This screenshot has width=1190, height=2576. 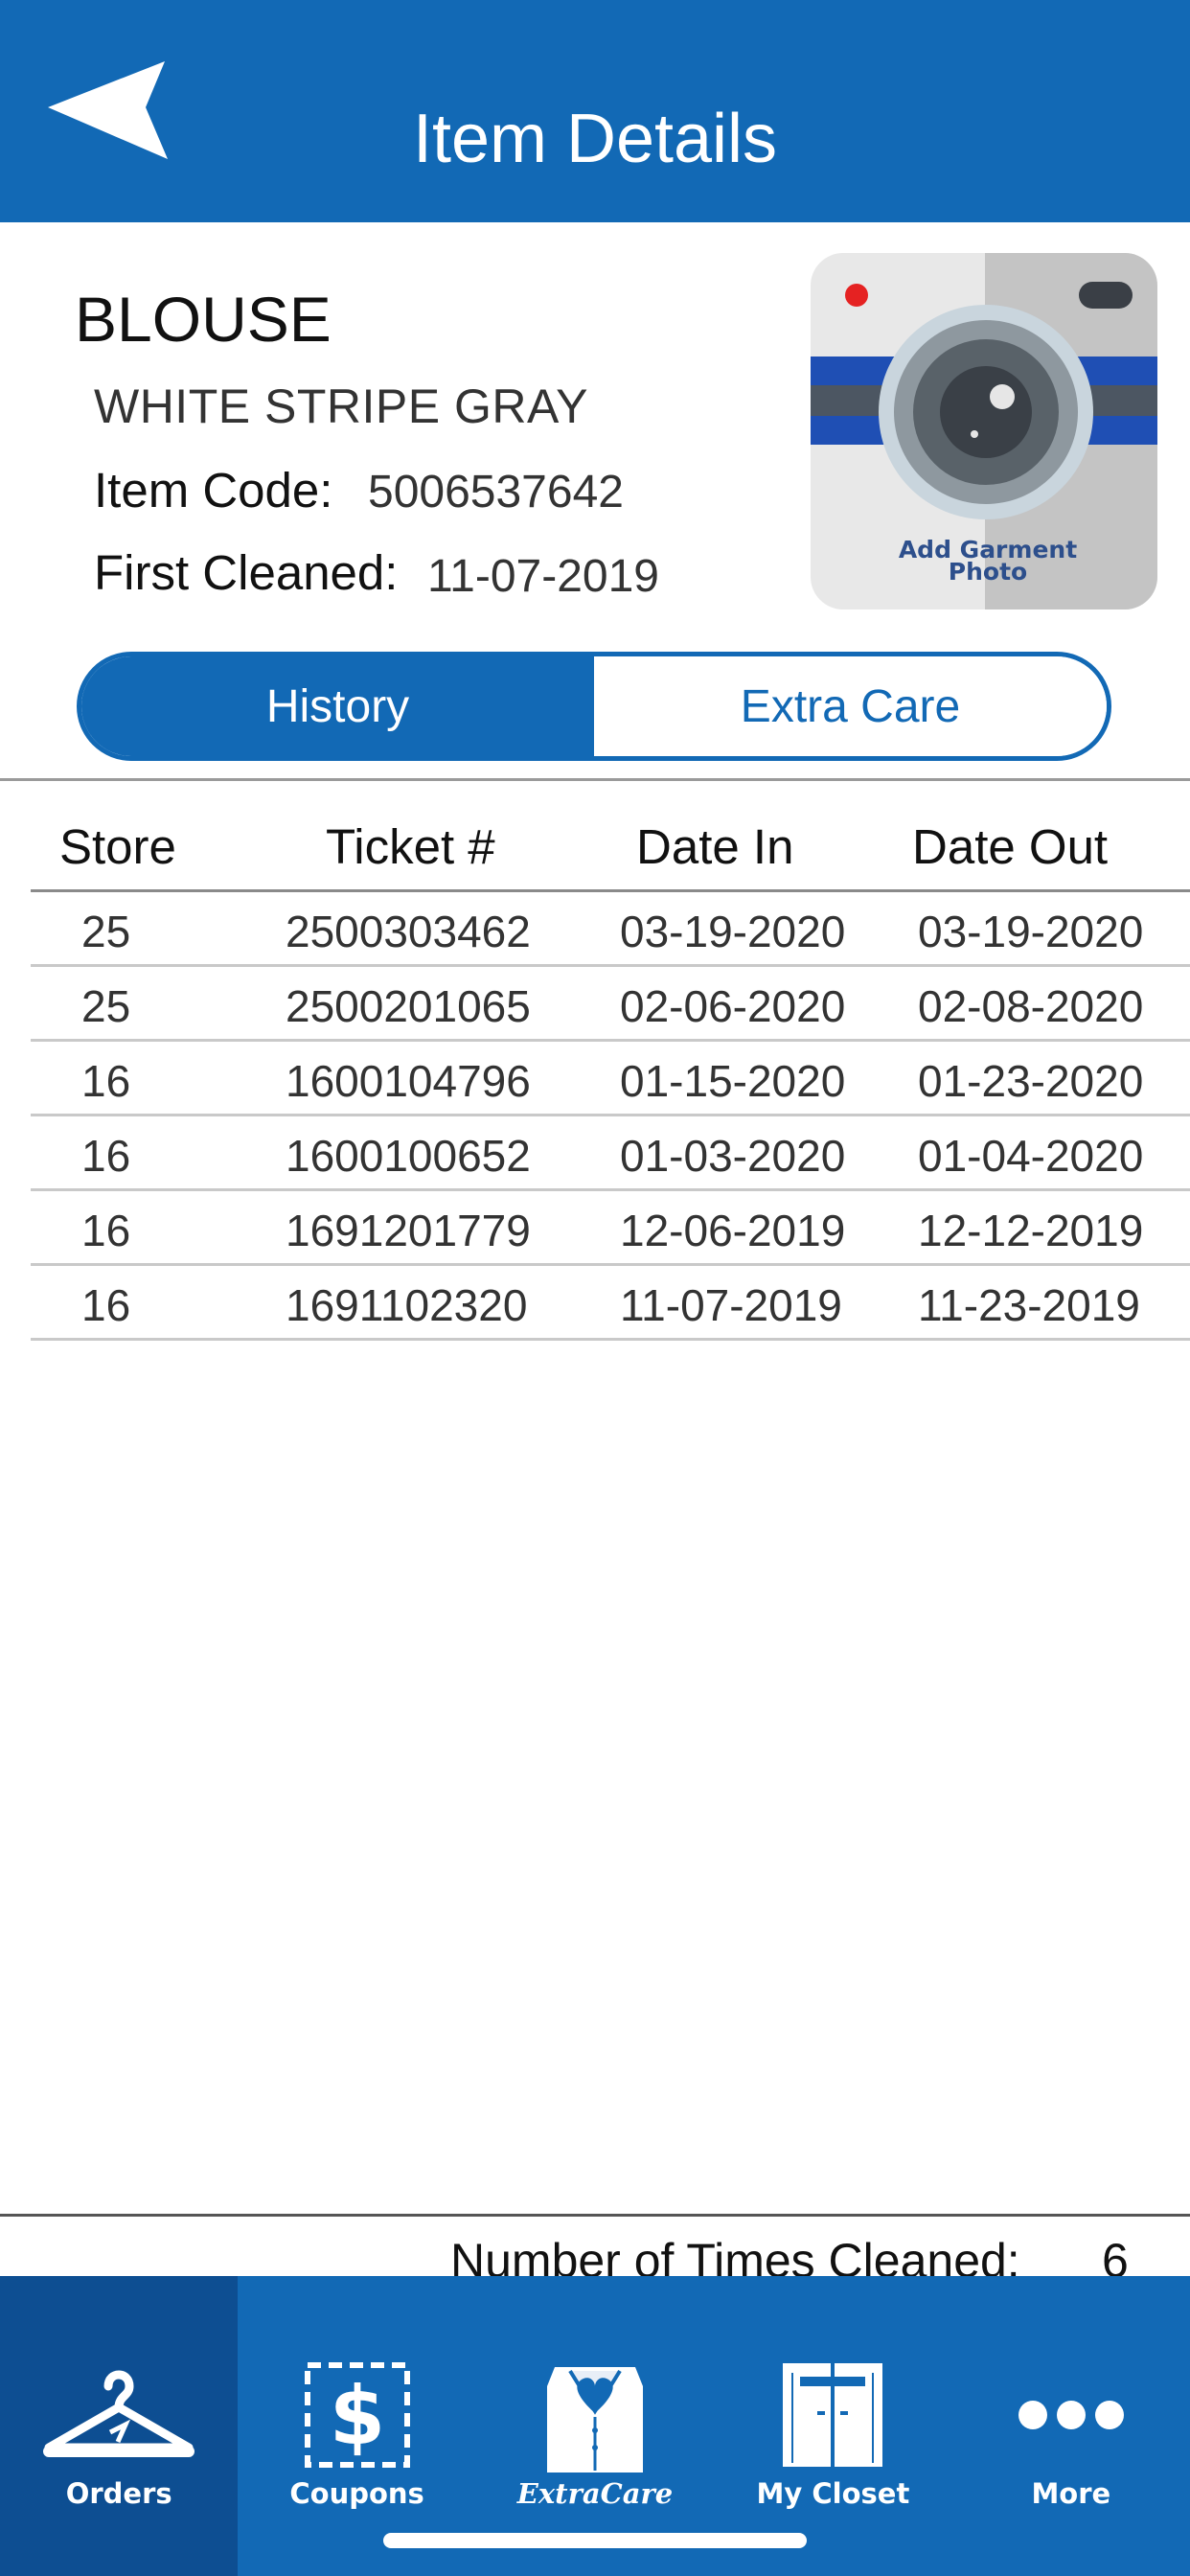 I want to click on home-indicator, so click(x=595, y=2540).